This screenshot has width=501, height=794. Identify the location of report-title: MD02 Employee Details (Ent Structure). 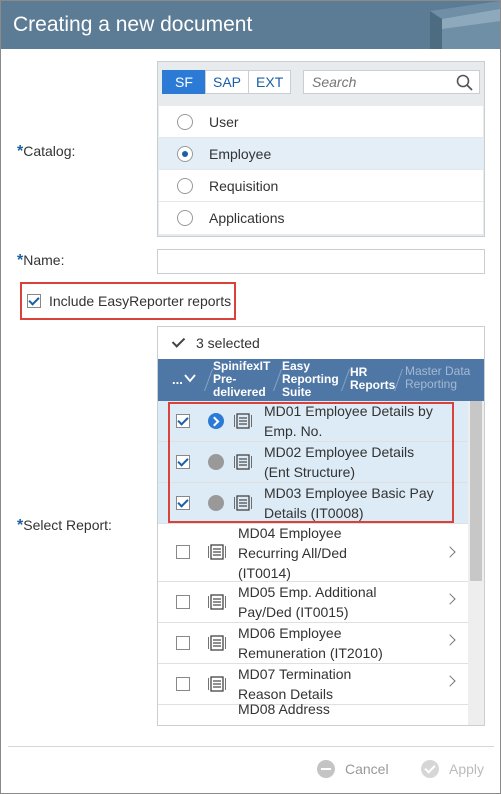
(339, 462).